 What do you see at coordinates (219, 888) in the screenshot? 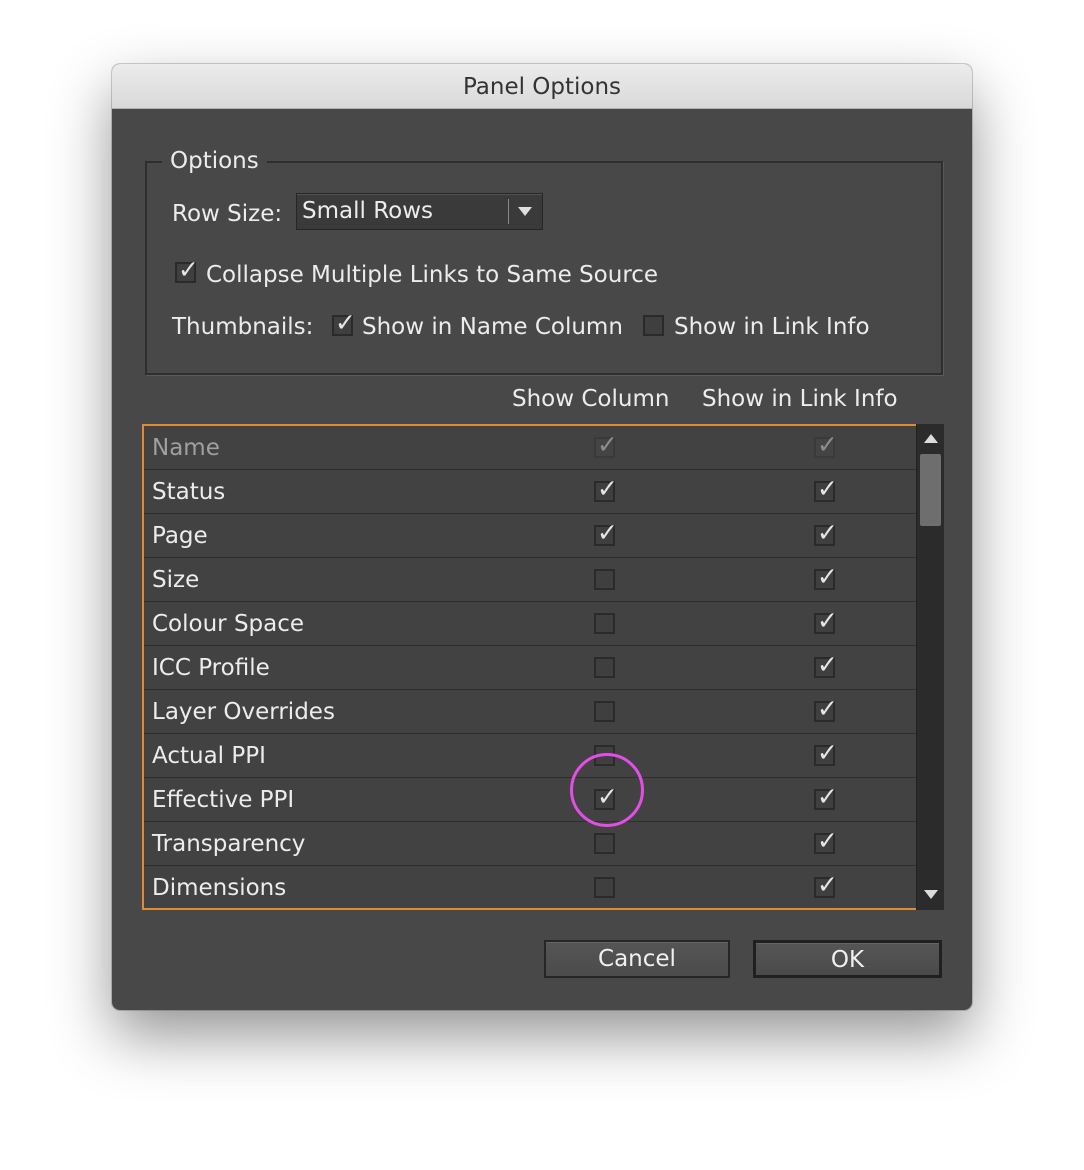
I see `row-label: Dimensions` at bounding box center [219, 888].